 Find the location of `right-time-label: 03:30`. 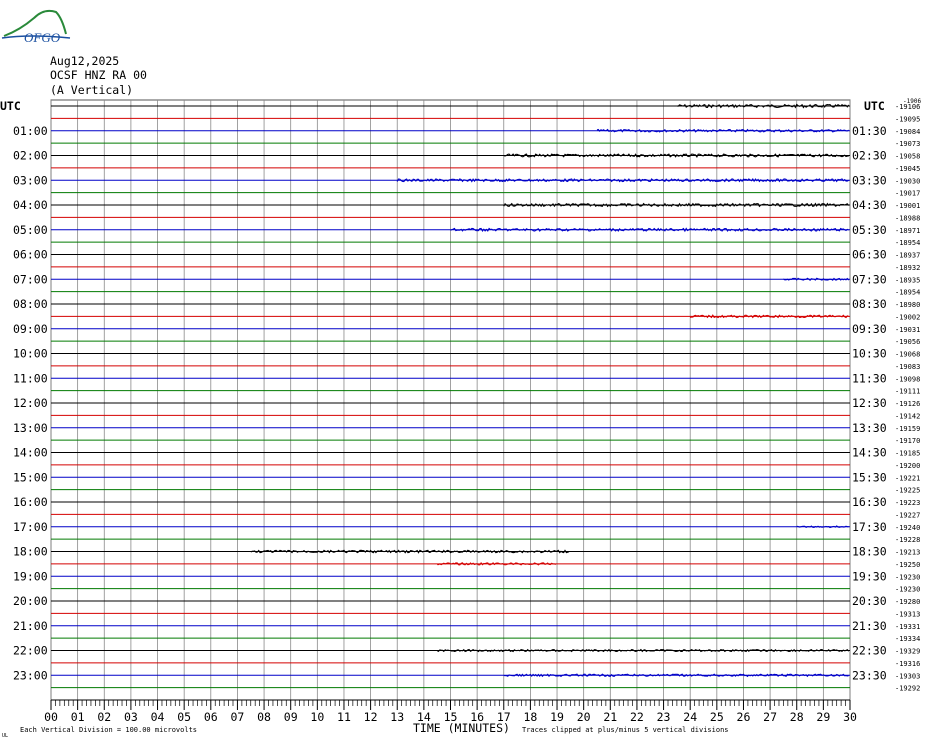

right-time-label: 03:30 is located at coordinates (869, 180).